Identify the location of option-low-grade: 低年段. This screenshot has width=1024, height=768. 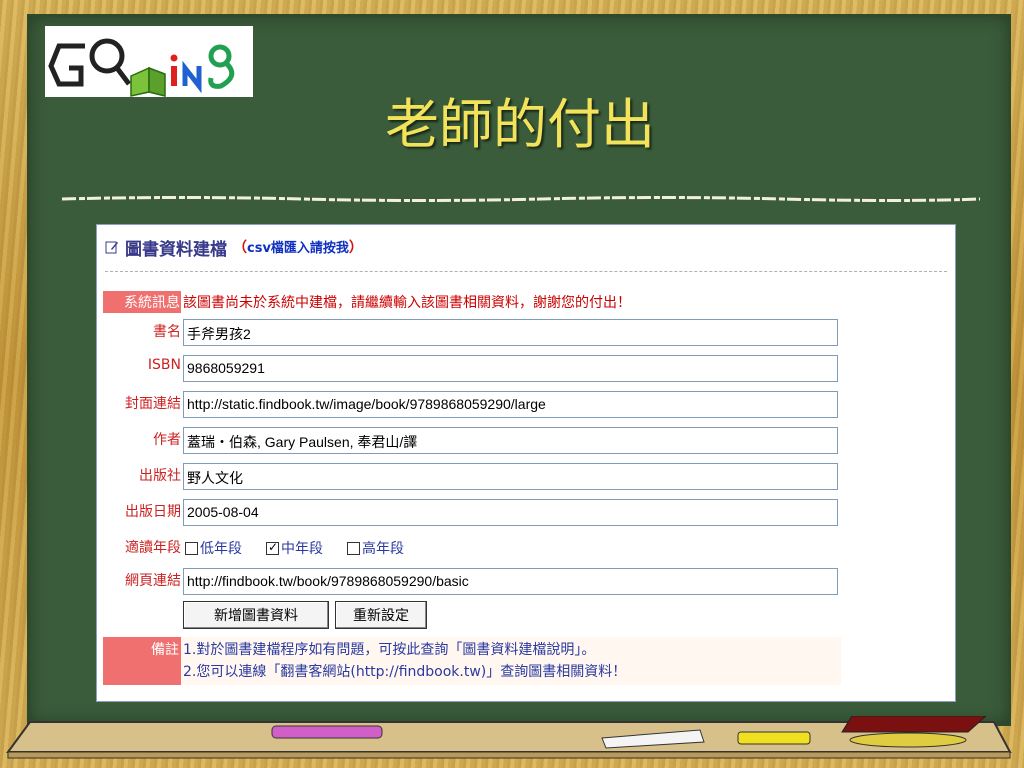
(213, 548).